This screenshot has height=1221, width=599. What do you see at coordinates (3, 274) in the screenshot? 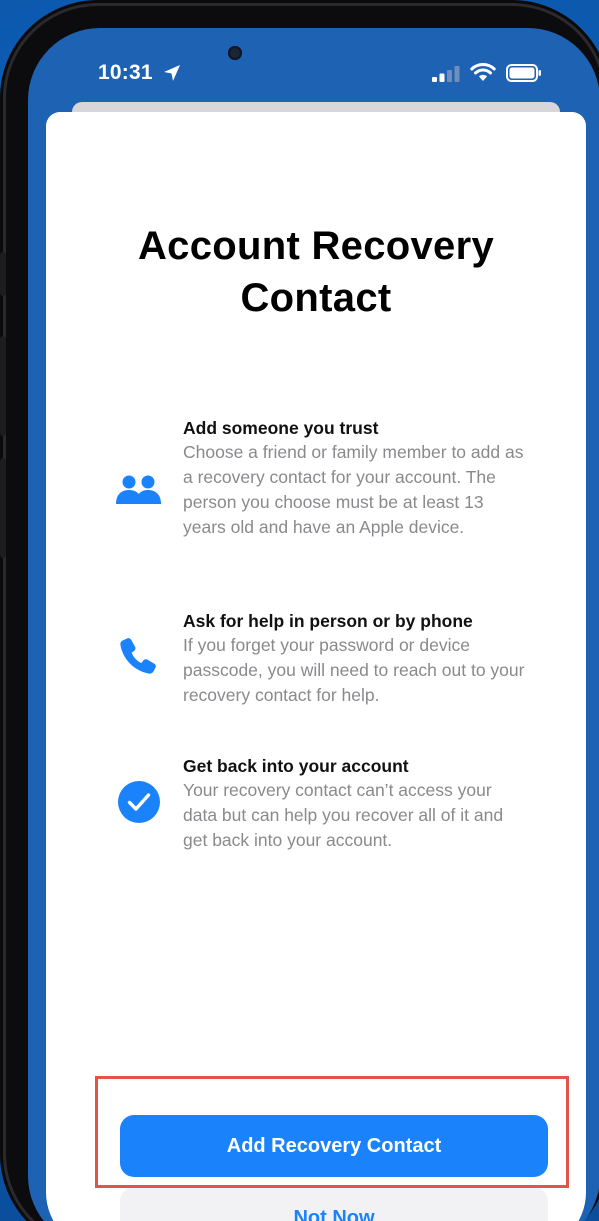
I see `mute-switch` at bounding box center [3, 274].